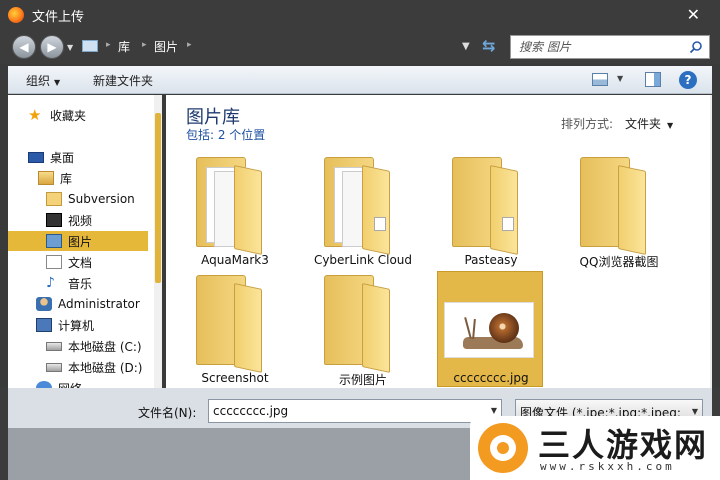 This screenshot has height=480, width=720. What do you see at coordinates (46, 178) in the screenshot?
I see `library-icon` at bounding box center [46, 178].